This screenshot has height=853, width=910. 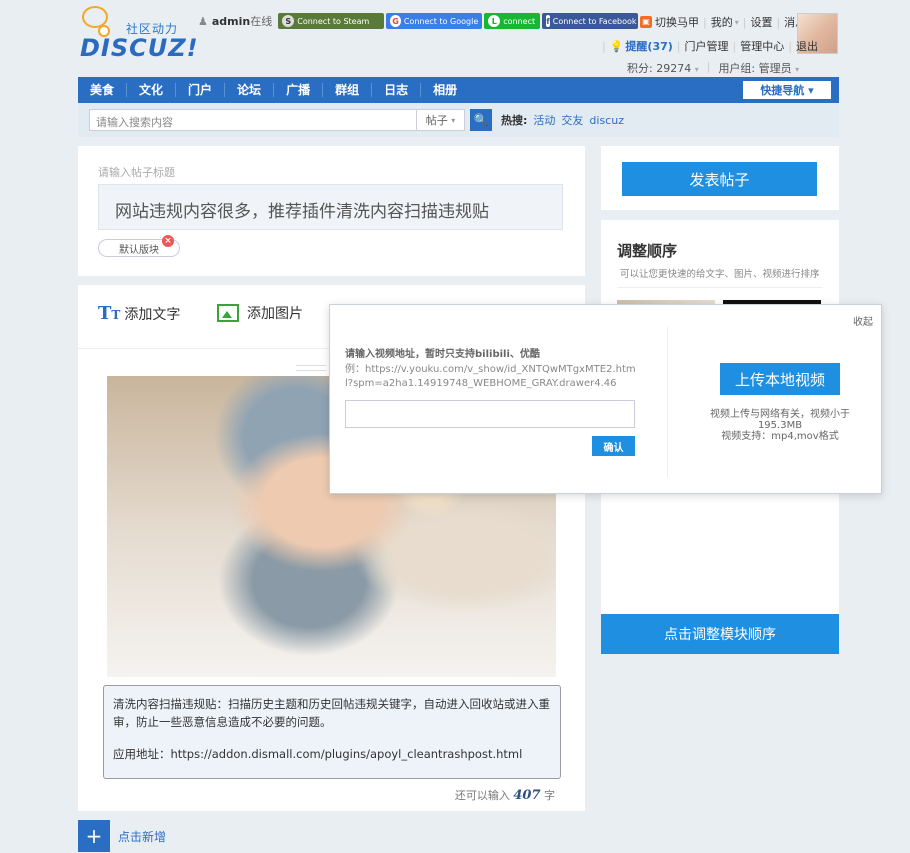 I want to click on user-icon: ♟, so click(x=203, y=21).